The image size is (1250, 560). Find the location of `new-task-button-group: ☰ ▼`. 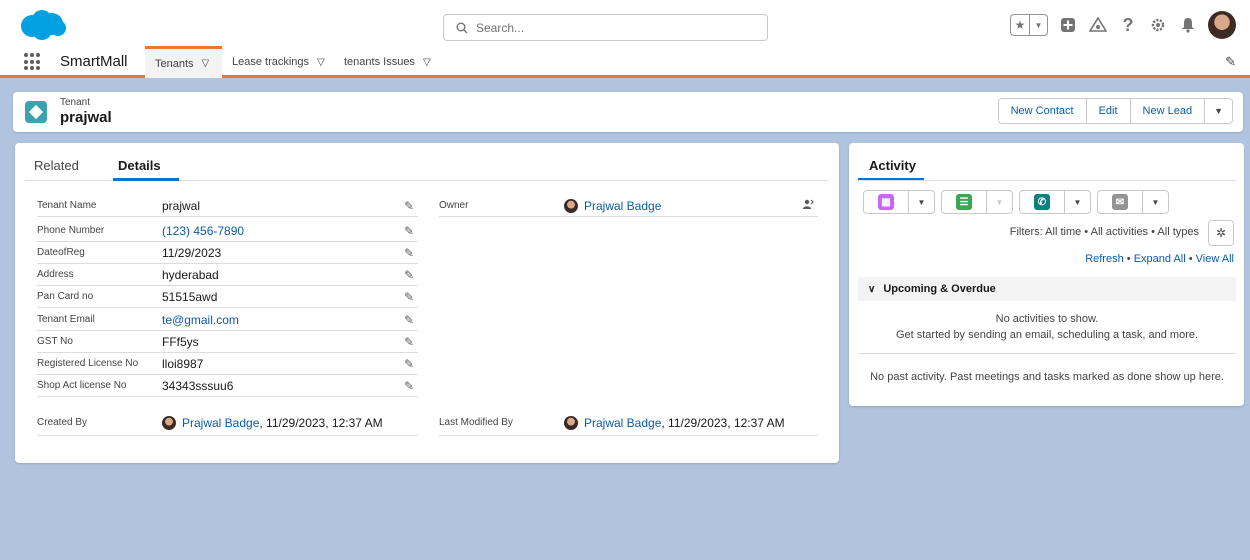

new-task-button-group: ☰ ▼ is located at coordinates (977, 202).